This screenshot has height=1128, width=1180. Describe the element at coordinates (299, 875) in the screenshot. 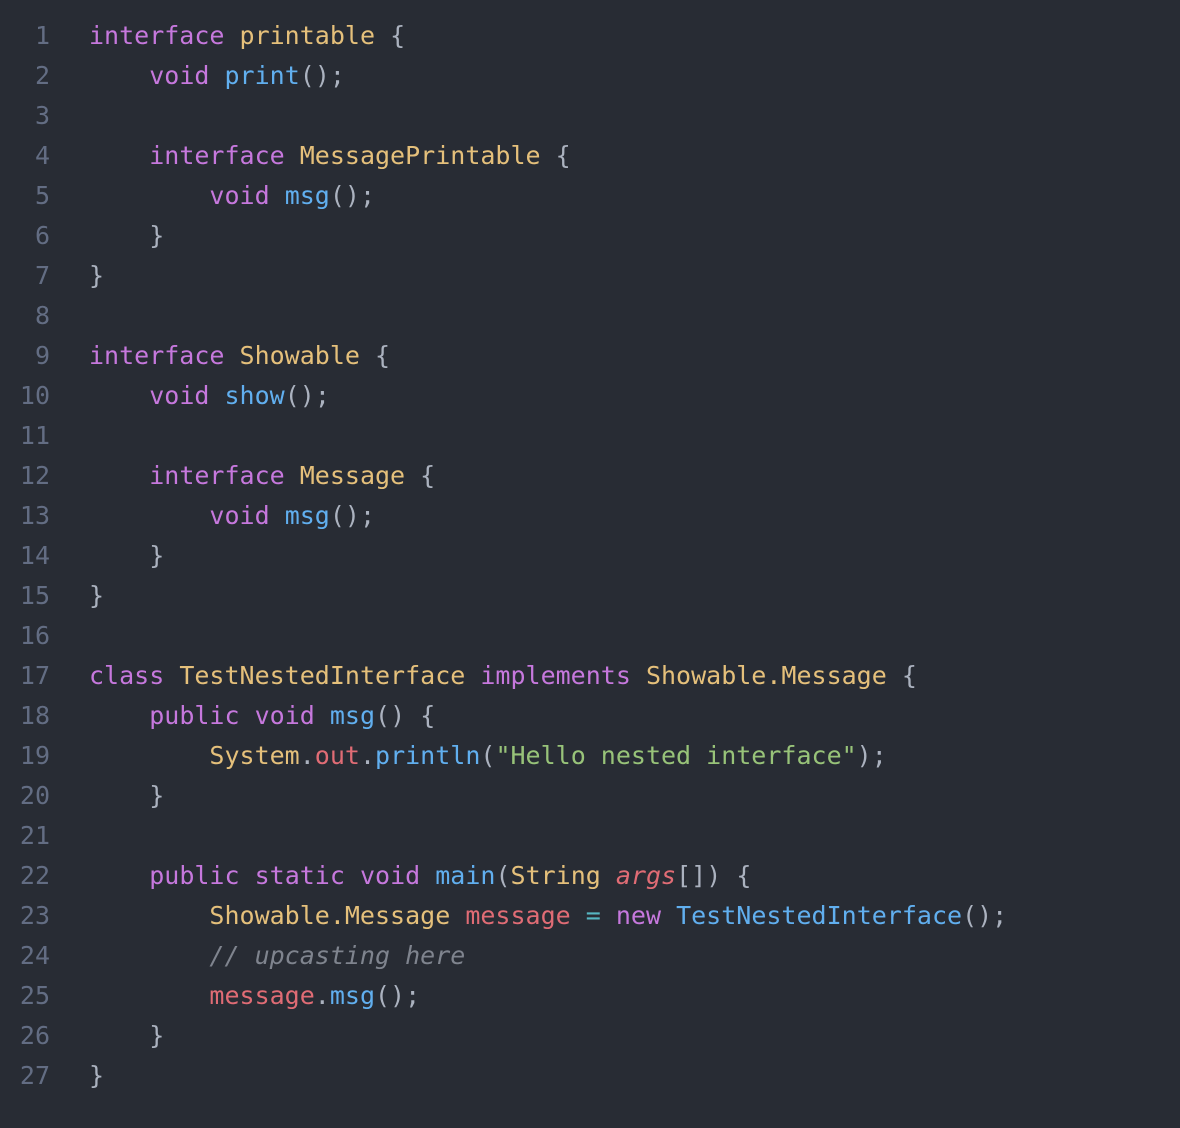

I see `token-keyword: static` at that location.